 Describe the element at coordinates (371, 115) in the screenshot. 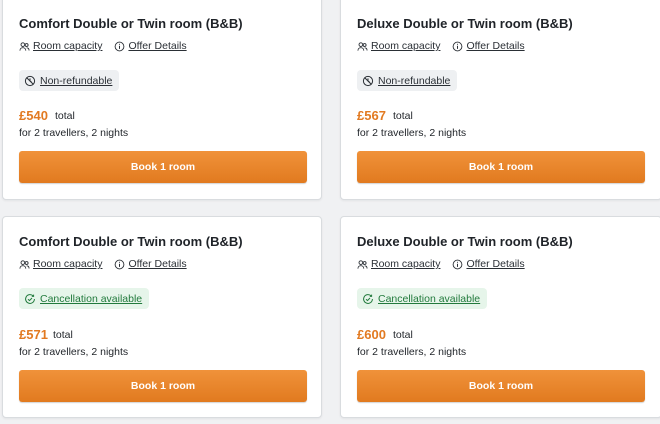

I see `price-value: £567` at that location.